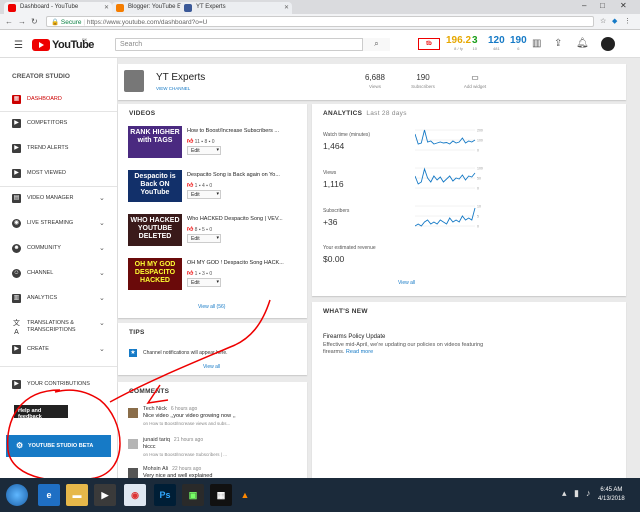  What do you see at coordinates (376, 44) in the screenshot?
I see `search-button: ⌕` at bounding box center [376, 44].